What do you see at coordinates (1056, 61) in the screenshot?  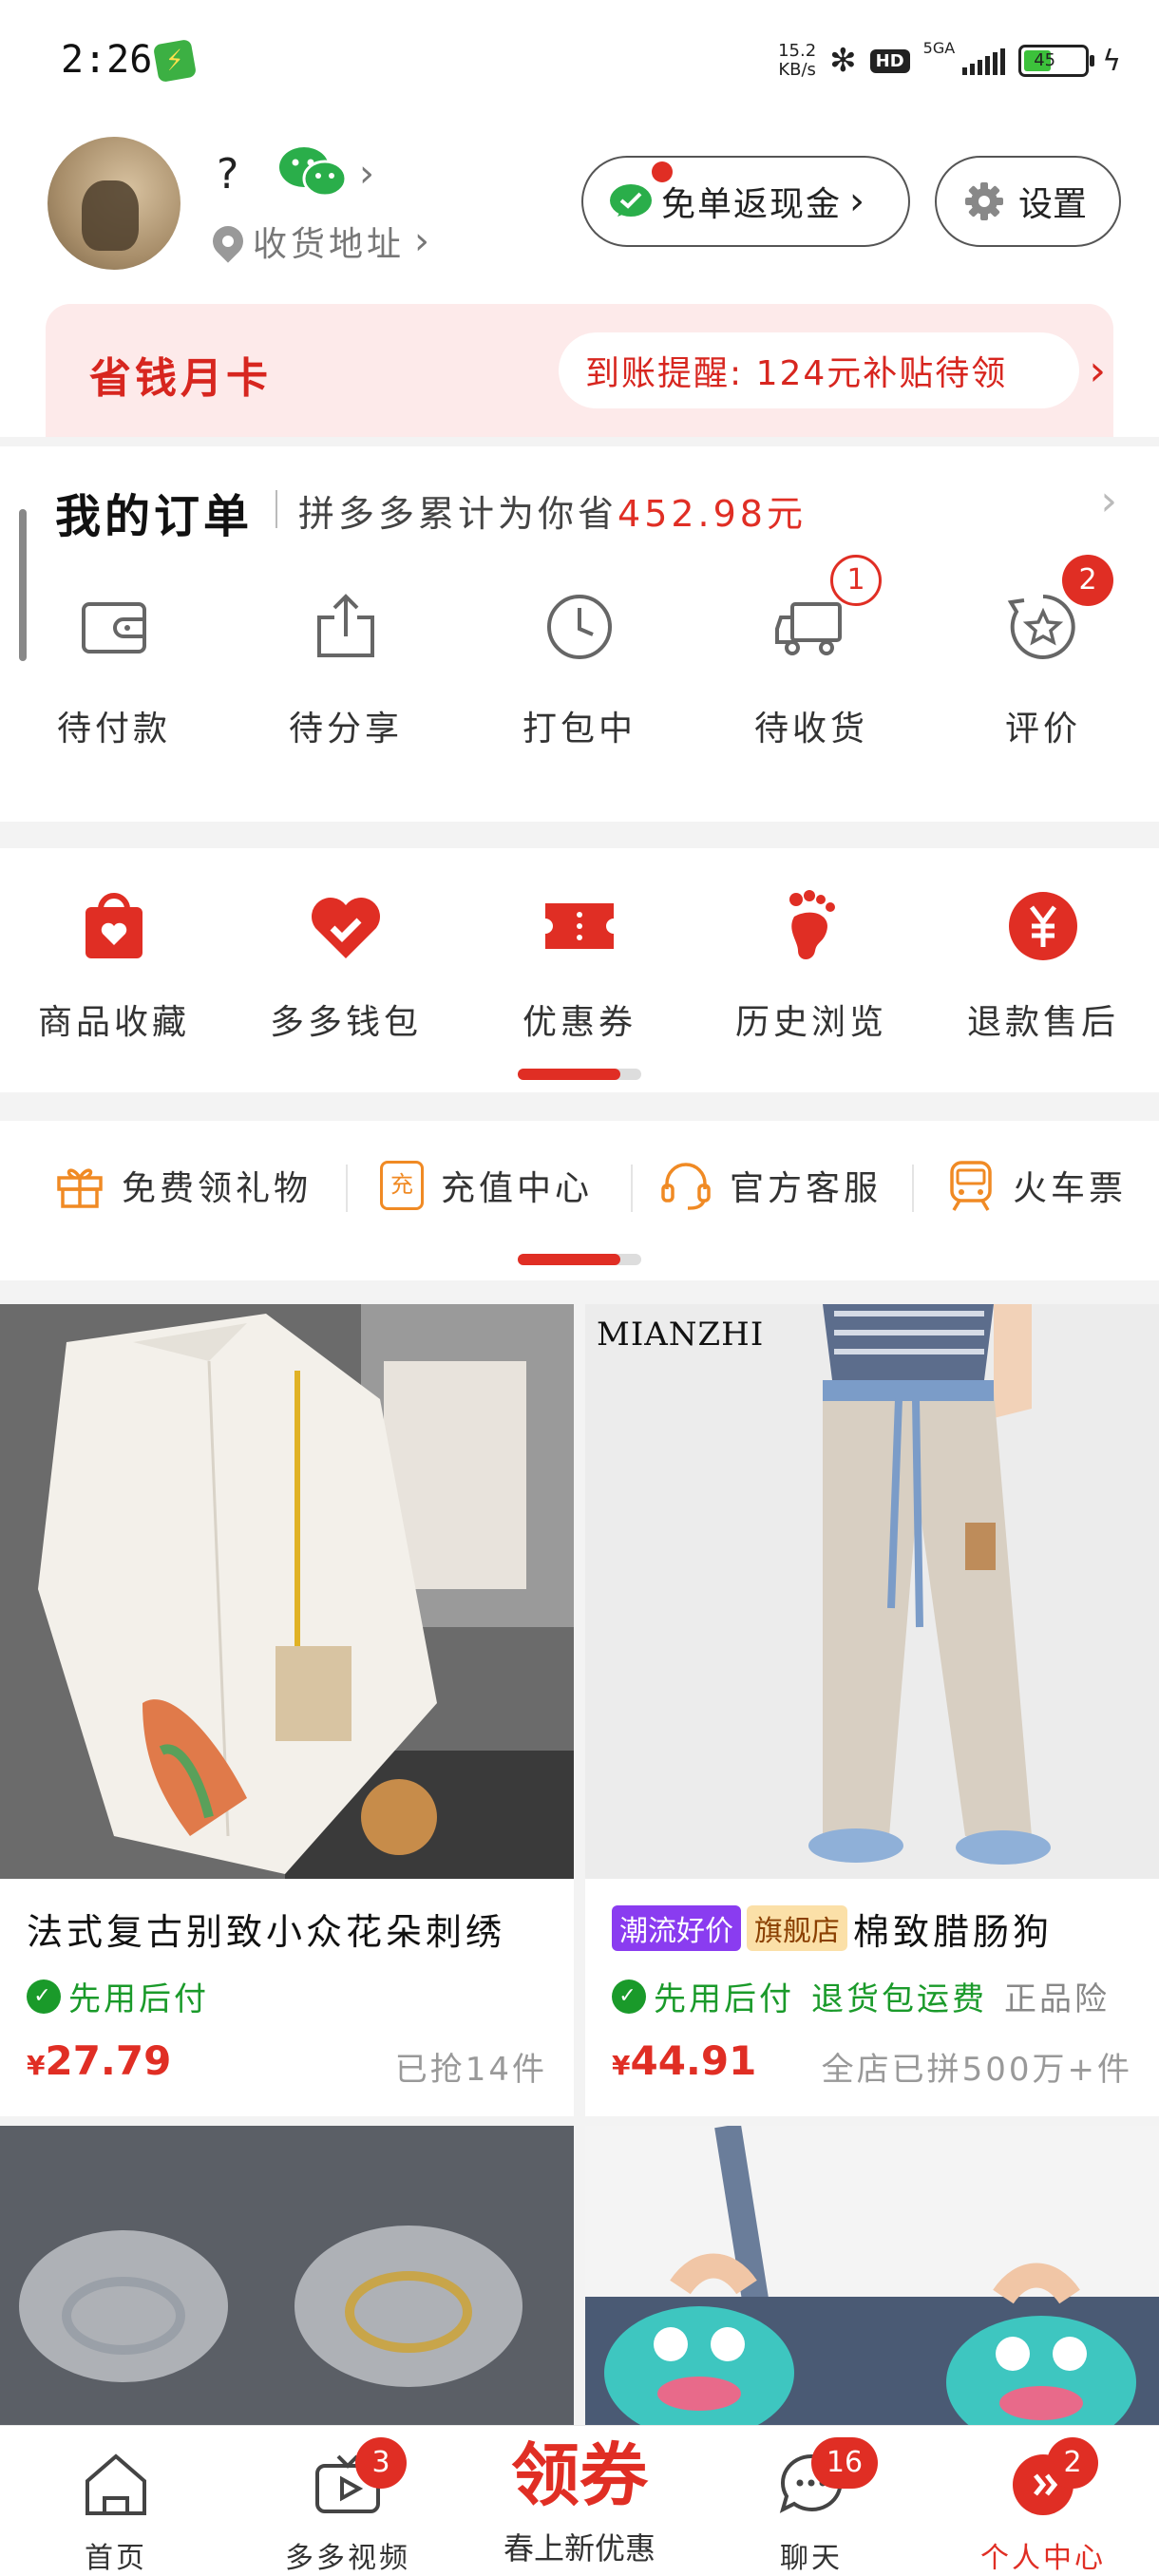 I see `battery-icon: 45` at bounding box center [1056, 61].